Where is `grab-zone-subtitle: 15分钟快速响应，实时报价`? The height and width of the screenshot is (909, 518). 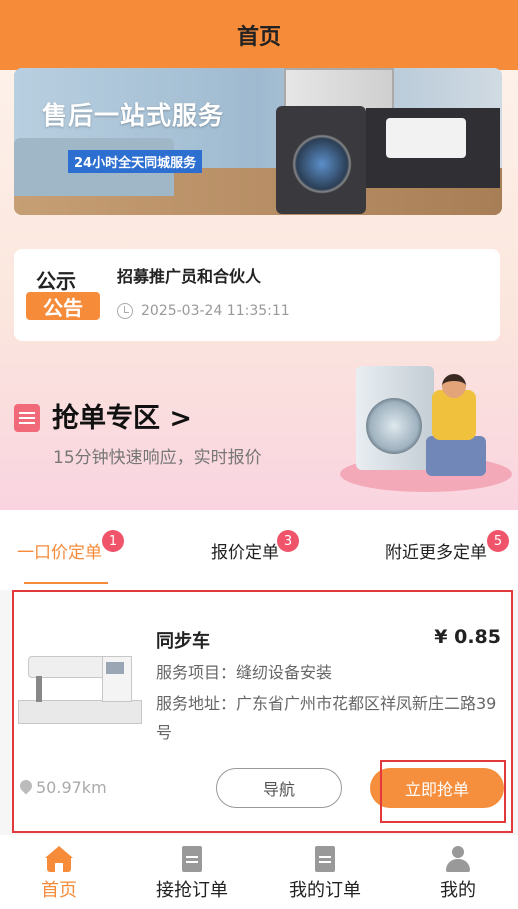 grab-zone-subtitle: 15分钟快速响应，实时报价 is located at coordinates (157, 458).